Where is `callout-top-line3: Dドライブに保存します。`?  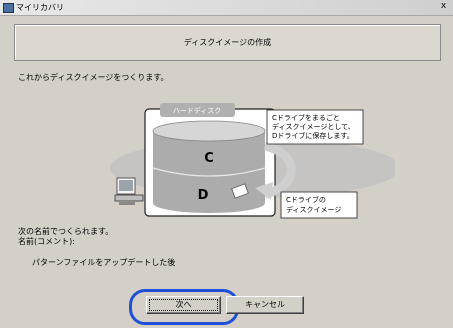
callout-top-line3: Dドライブに保存します。 is located at coordinates (313, 135).